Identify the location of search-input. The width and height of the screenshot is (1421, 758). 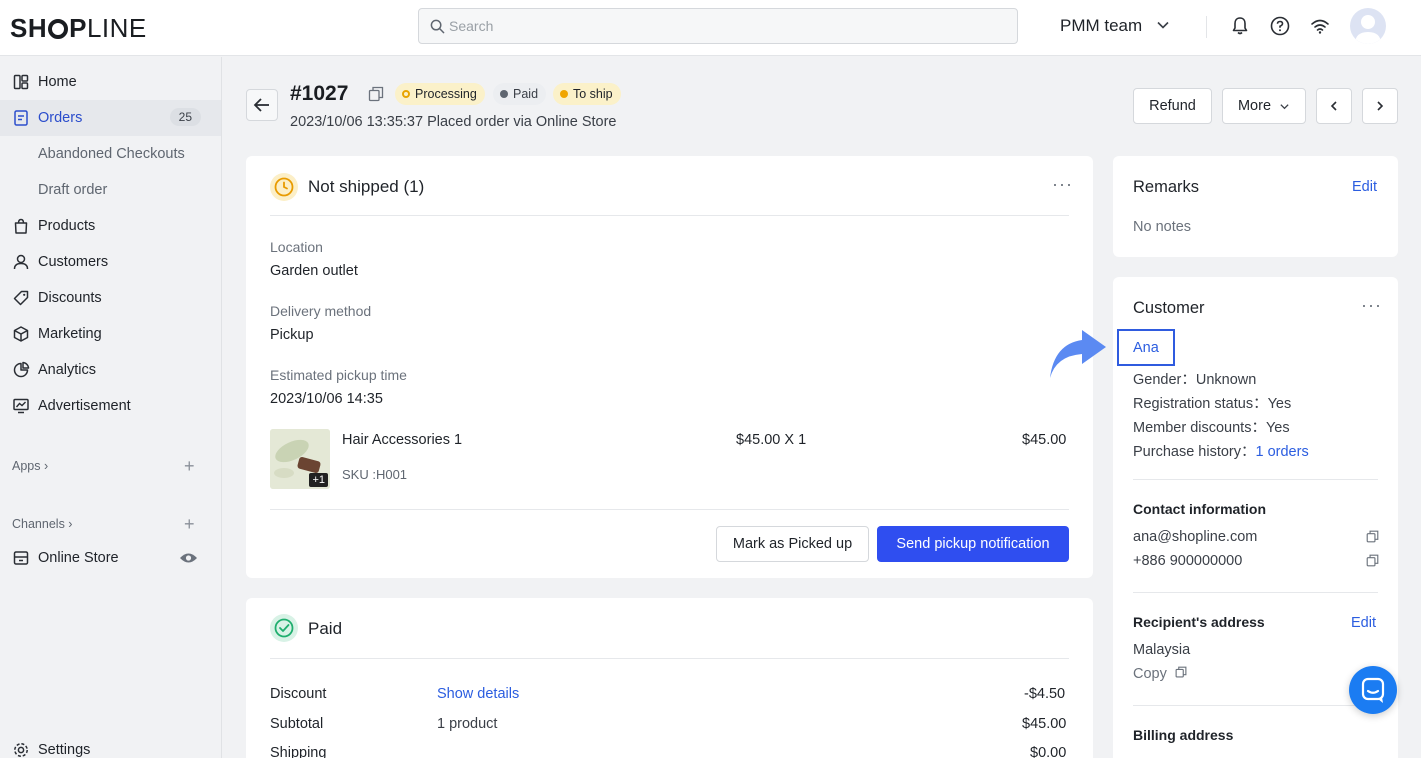
(729, 26).